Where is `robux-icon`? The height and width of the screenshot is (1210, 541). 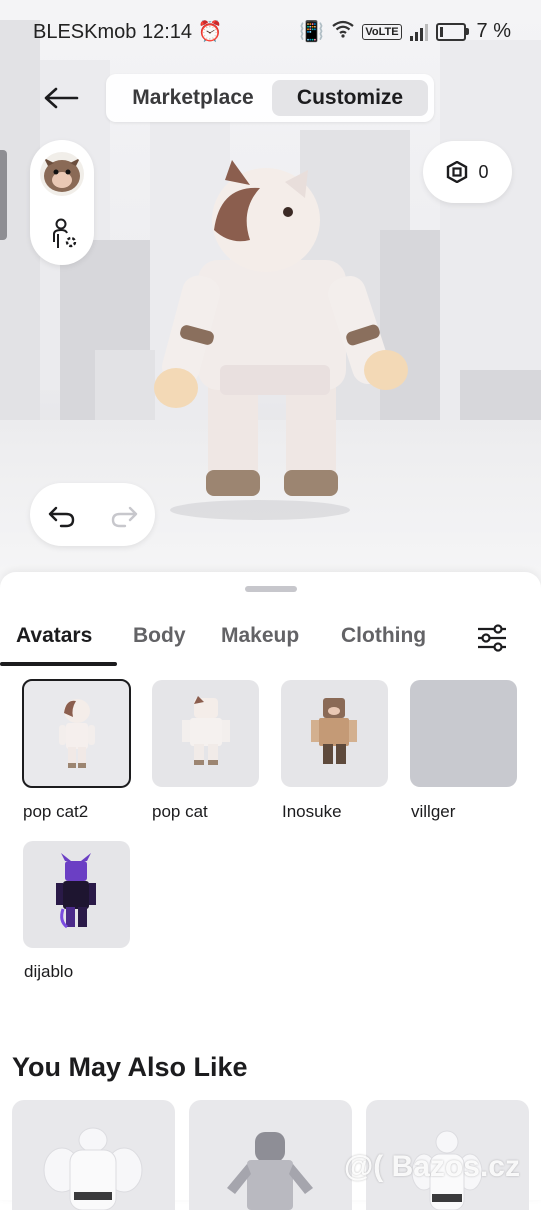 robux-icon is located at coordinates (457, 172).